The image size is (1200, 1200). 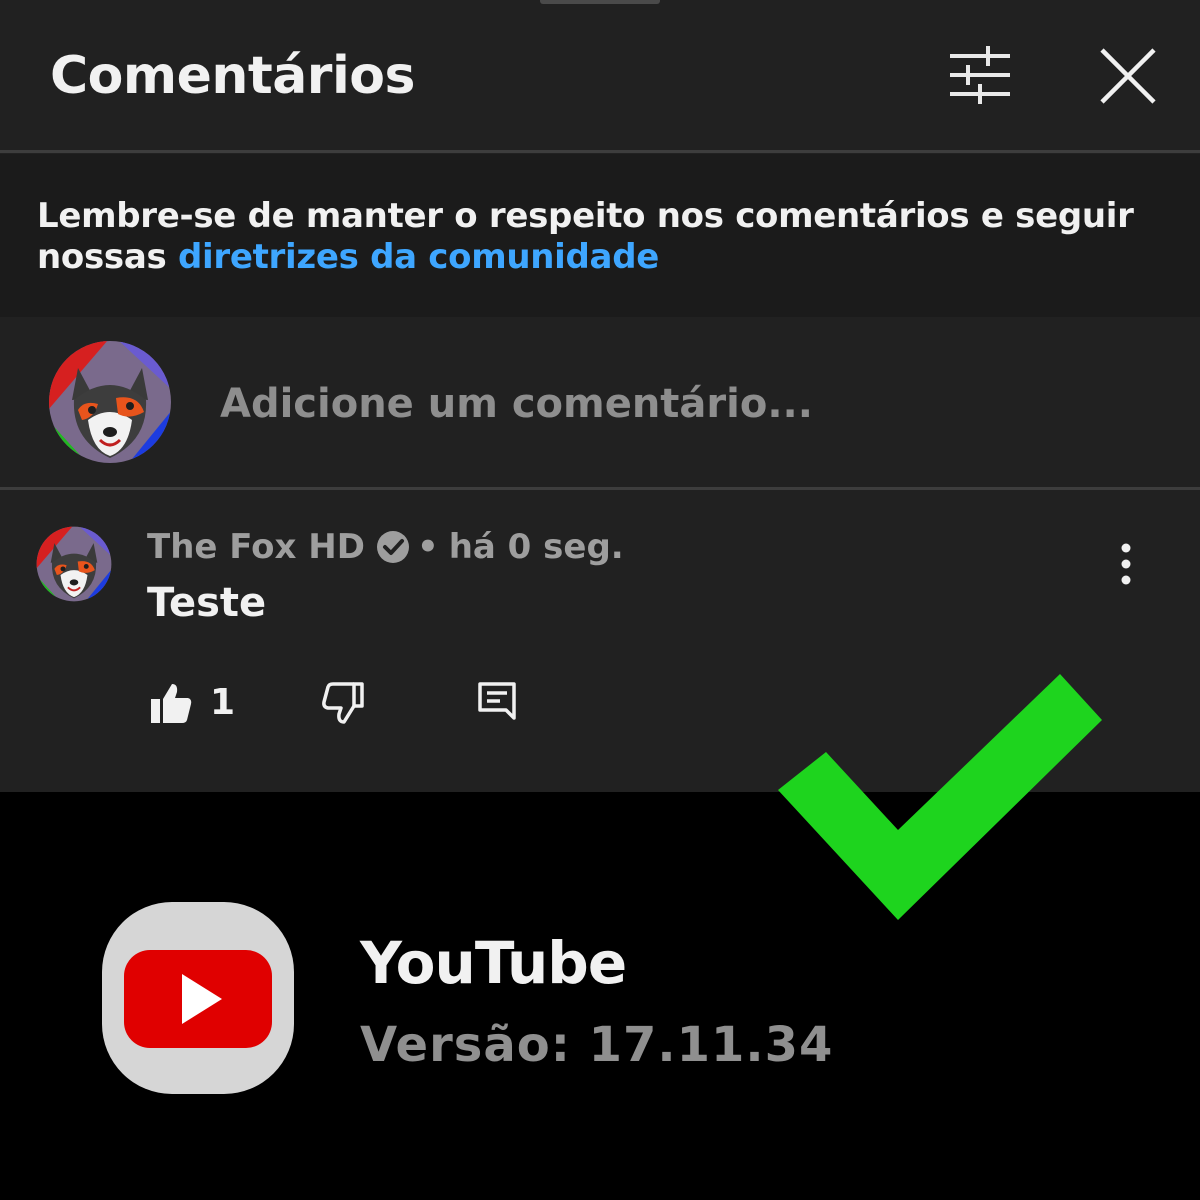 I want to click on user-avatar, so click(x=110, y=402).